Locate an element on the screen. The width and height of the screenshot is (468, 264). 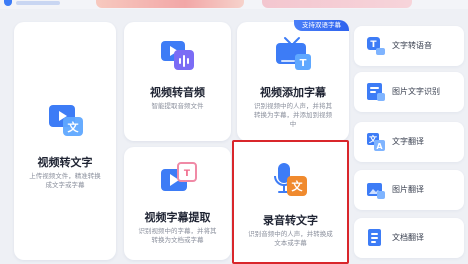
video-to-audio-icon is located at coordinates (177, 55).